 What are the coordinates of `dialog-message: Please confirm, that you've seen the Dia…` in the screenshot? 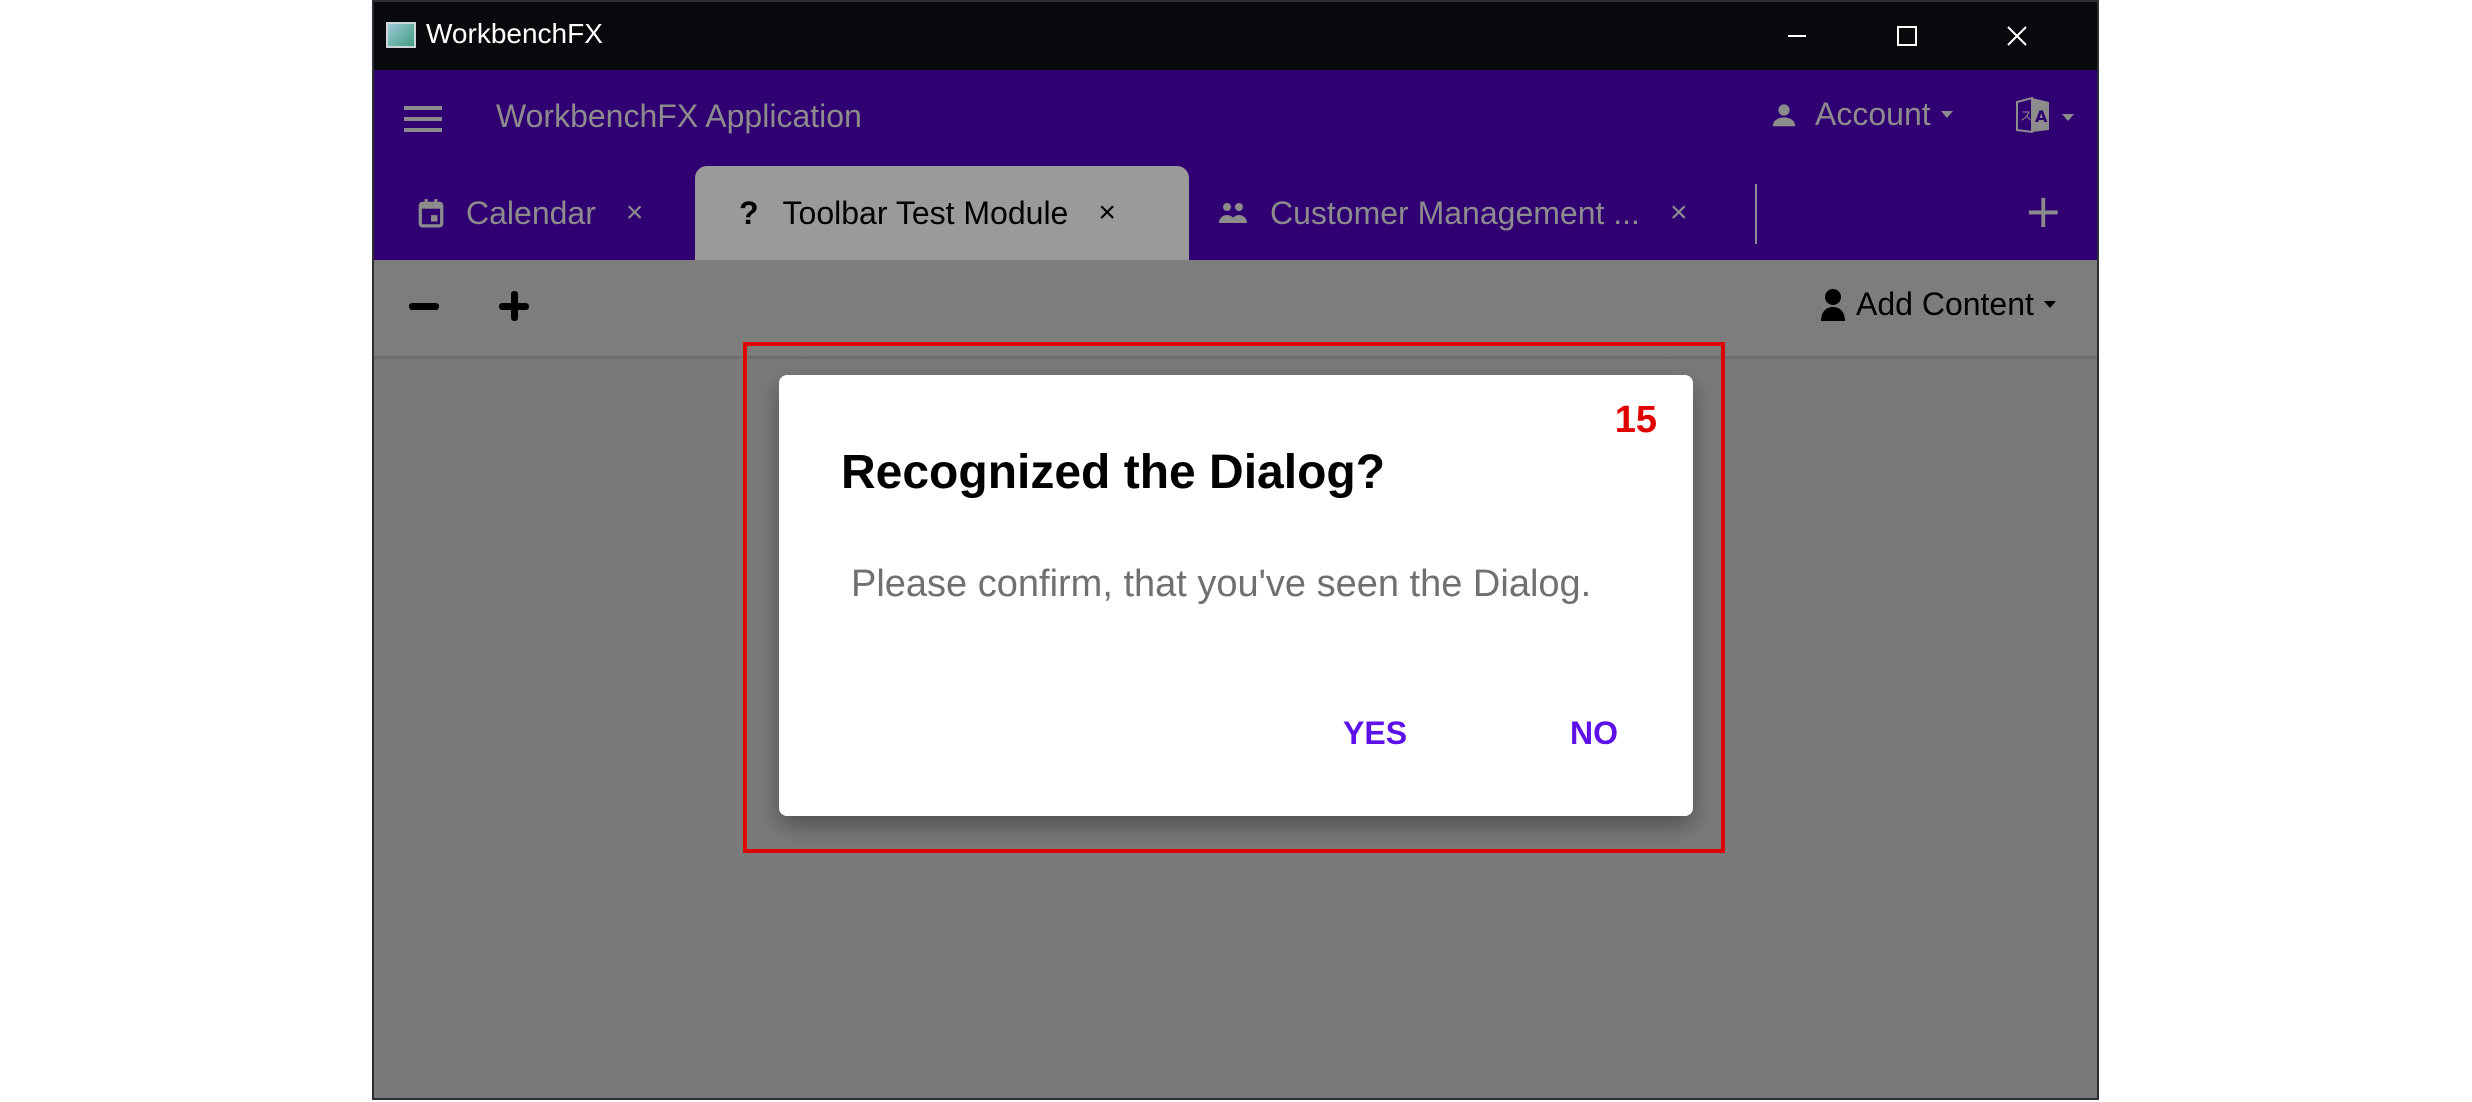 It's located at (1221, 584).